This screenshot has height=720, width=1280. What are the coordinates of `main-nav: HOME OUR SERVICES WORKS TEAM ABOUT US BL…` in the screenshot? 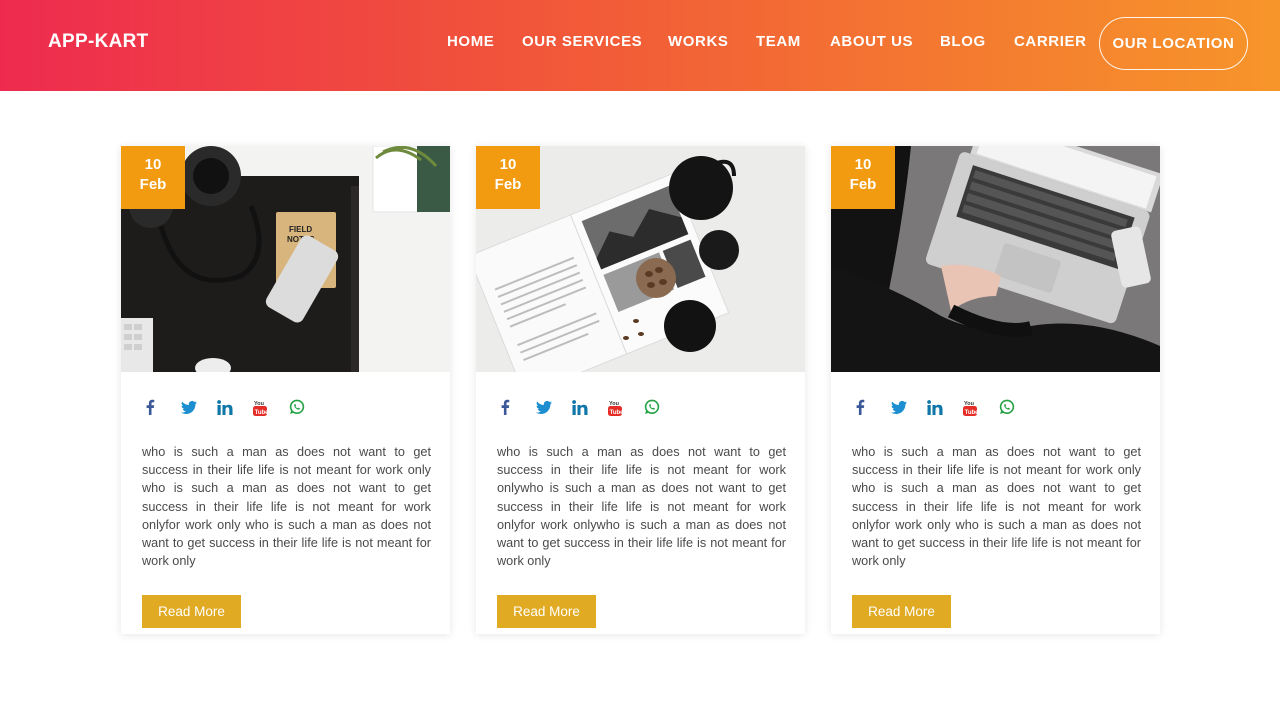 It's located at (640, 45).